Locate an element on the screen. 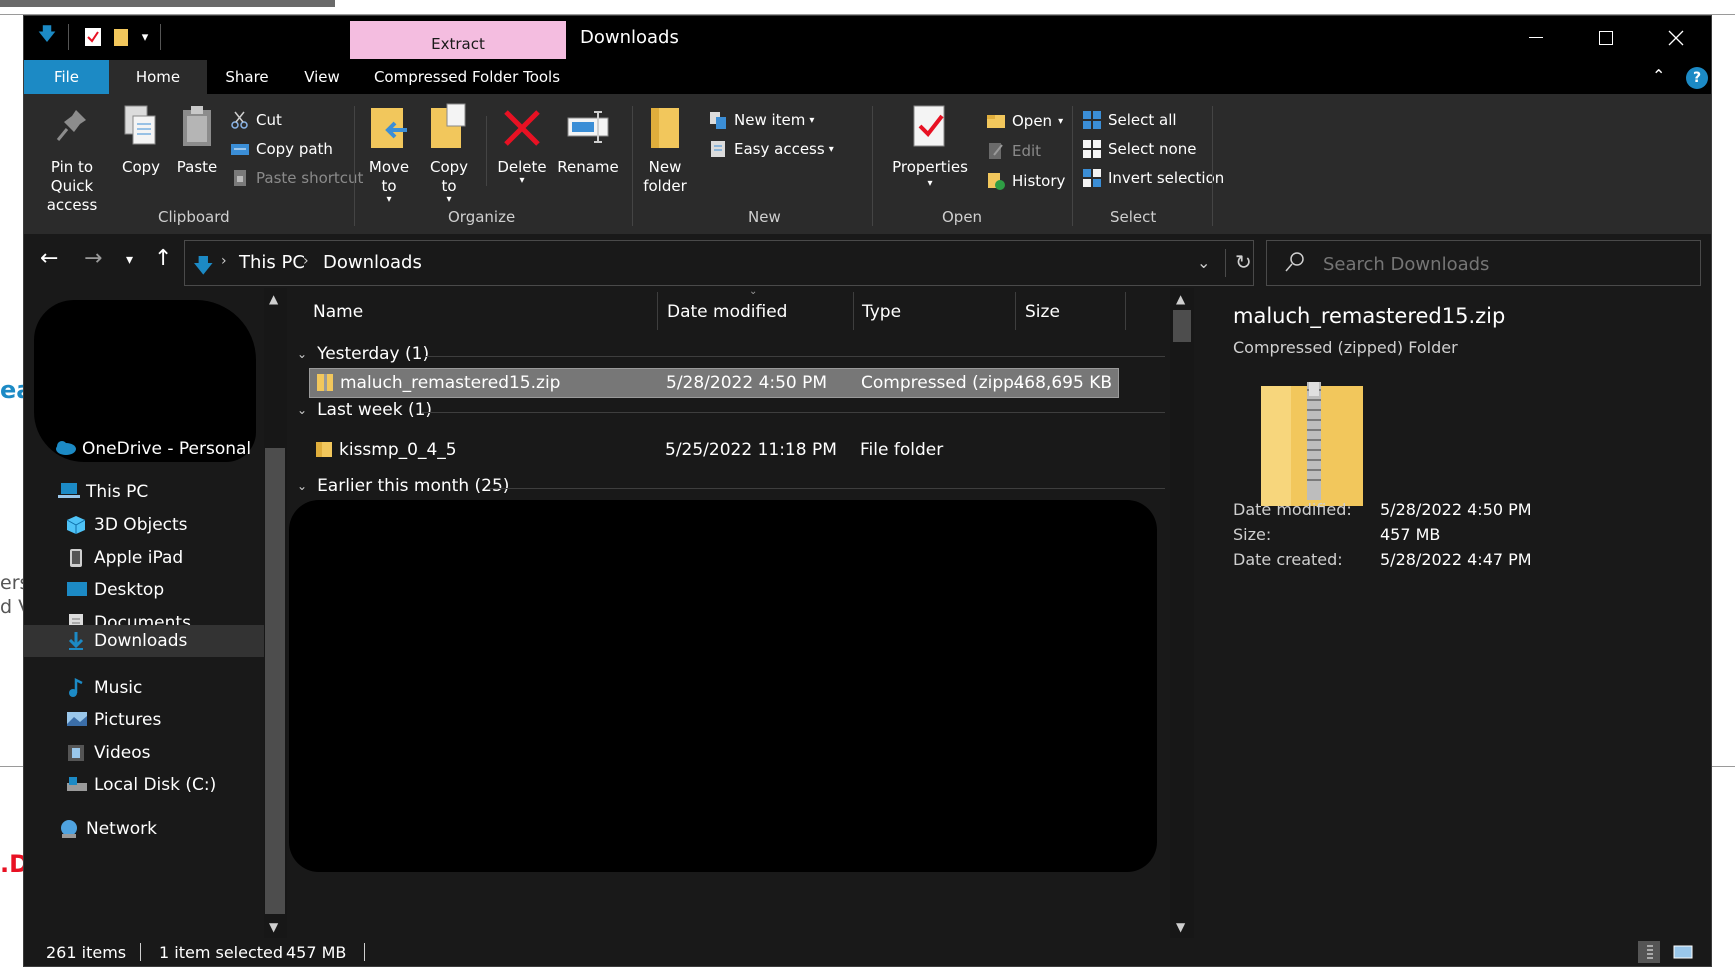 The height and width of the screenshot is (973, 1735). details-view-icon is located at coordinates (1649, 952).